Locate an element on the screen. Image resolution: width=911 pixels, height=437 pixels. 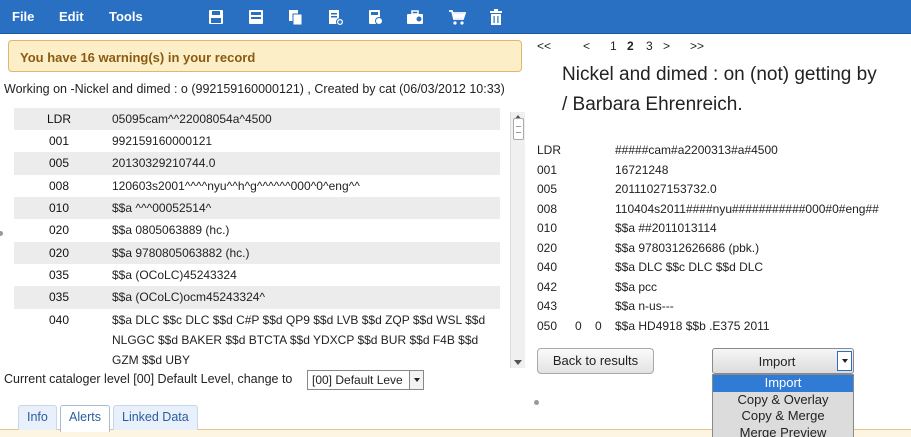
scroll-down-icon is located at coordinates (518, 362).